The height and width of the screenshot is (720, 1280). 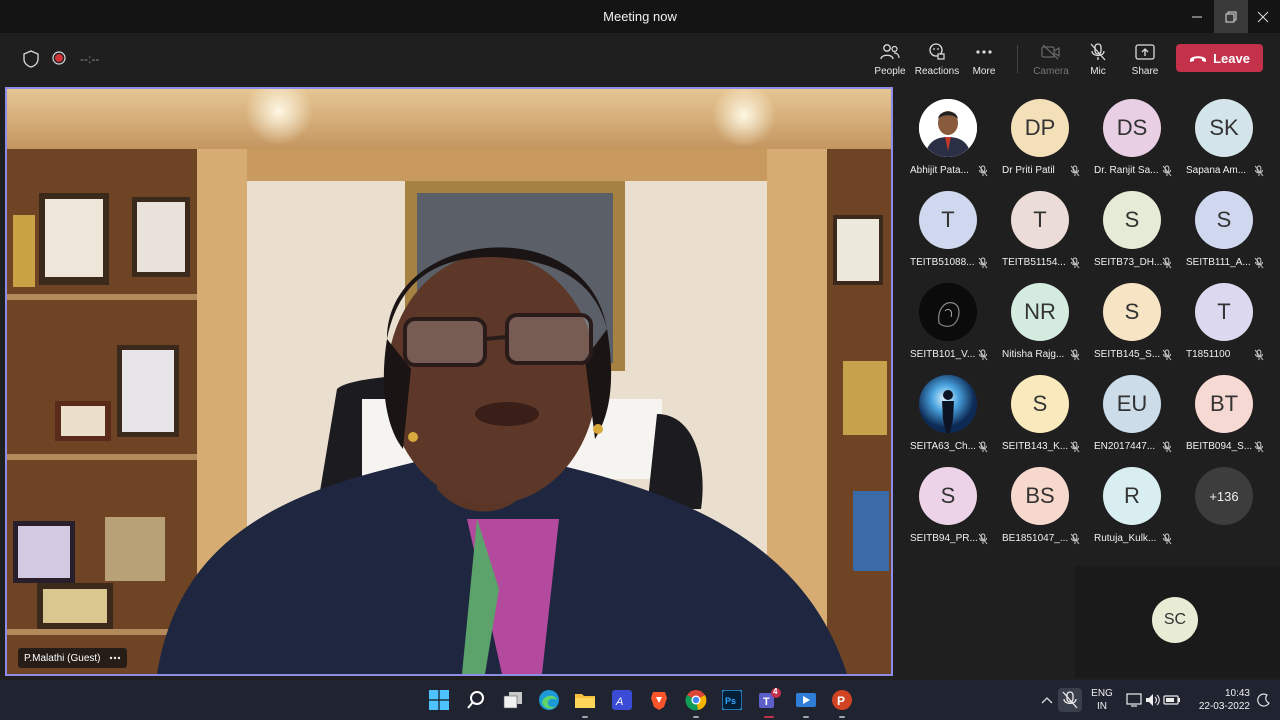 What do you see at coordinates (62, 658) in the screenshot?
I see `speaker-name: P.Malathi (Guest)` at bounding box center [62, 658].